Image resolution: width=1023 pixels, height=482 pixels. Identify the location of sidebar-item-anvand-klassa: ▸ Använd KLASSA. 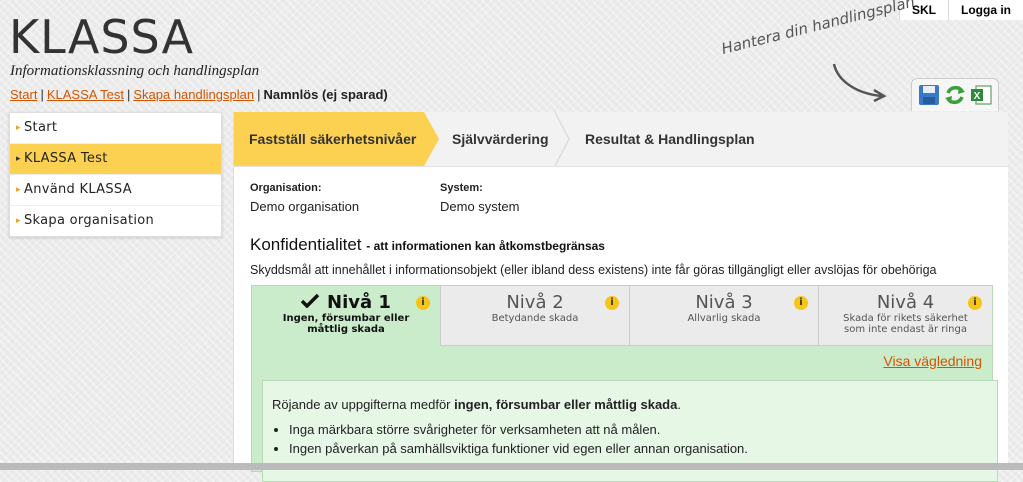
(115, 190).